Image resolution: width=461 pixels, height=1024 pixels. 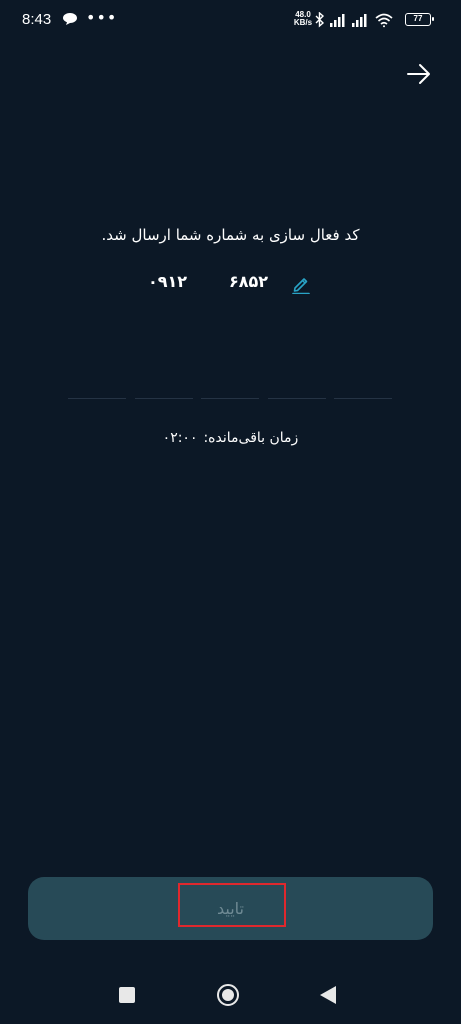 I want to click on confirm-button: تایید, so click(x=230, y=908).